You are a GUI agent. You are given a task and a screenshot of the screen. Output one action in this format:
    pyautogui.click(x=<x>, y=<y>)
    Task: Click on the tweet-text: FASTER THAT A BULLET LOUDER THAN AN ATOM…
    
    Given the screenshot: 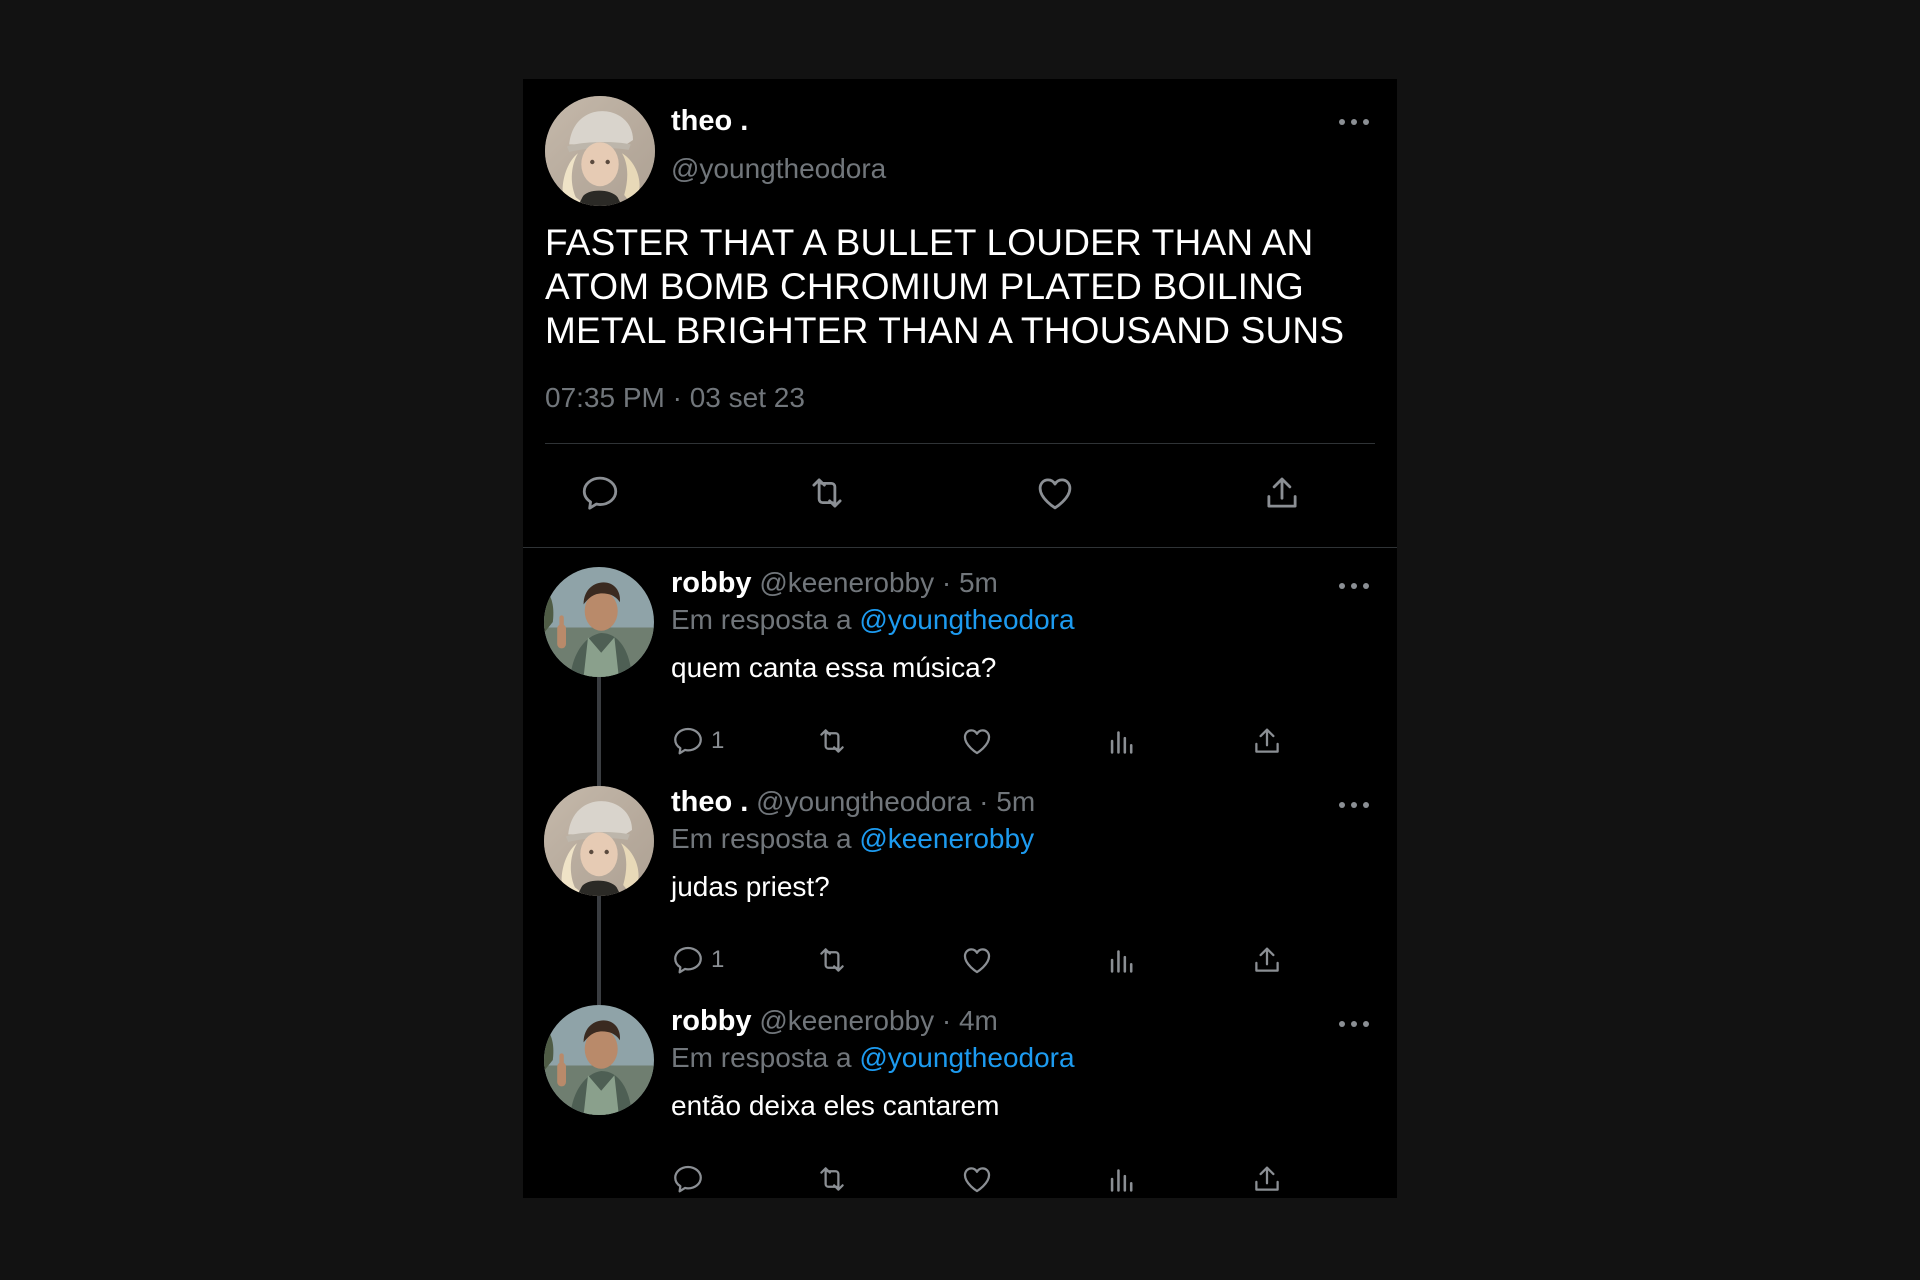 What is the action you would take?
    pyautogui.click(x=945, y=286)
    